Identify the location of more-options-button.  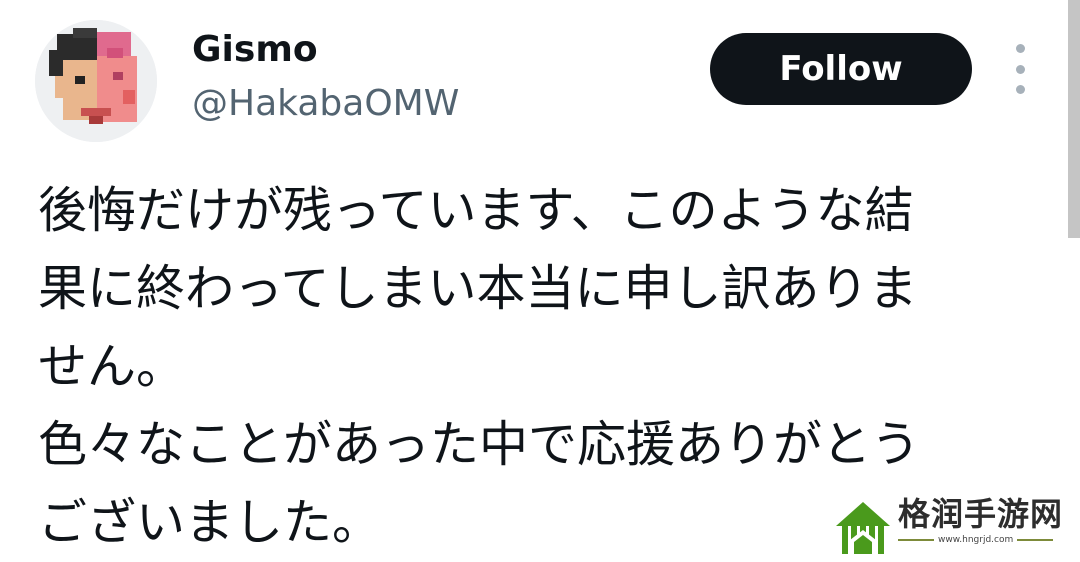
(1020, 69).